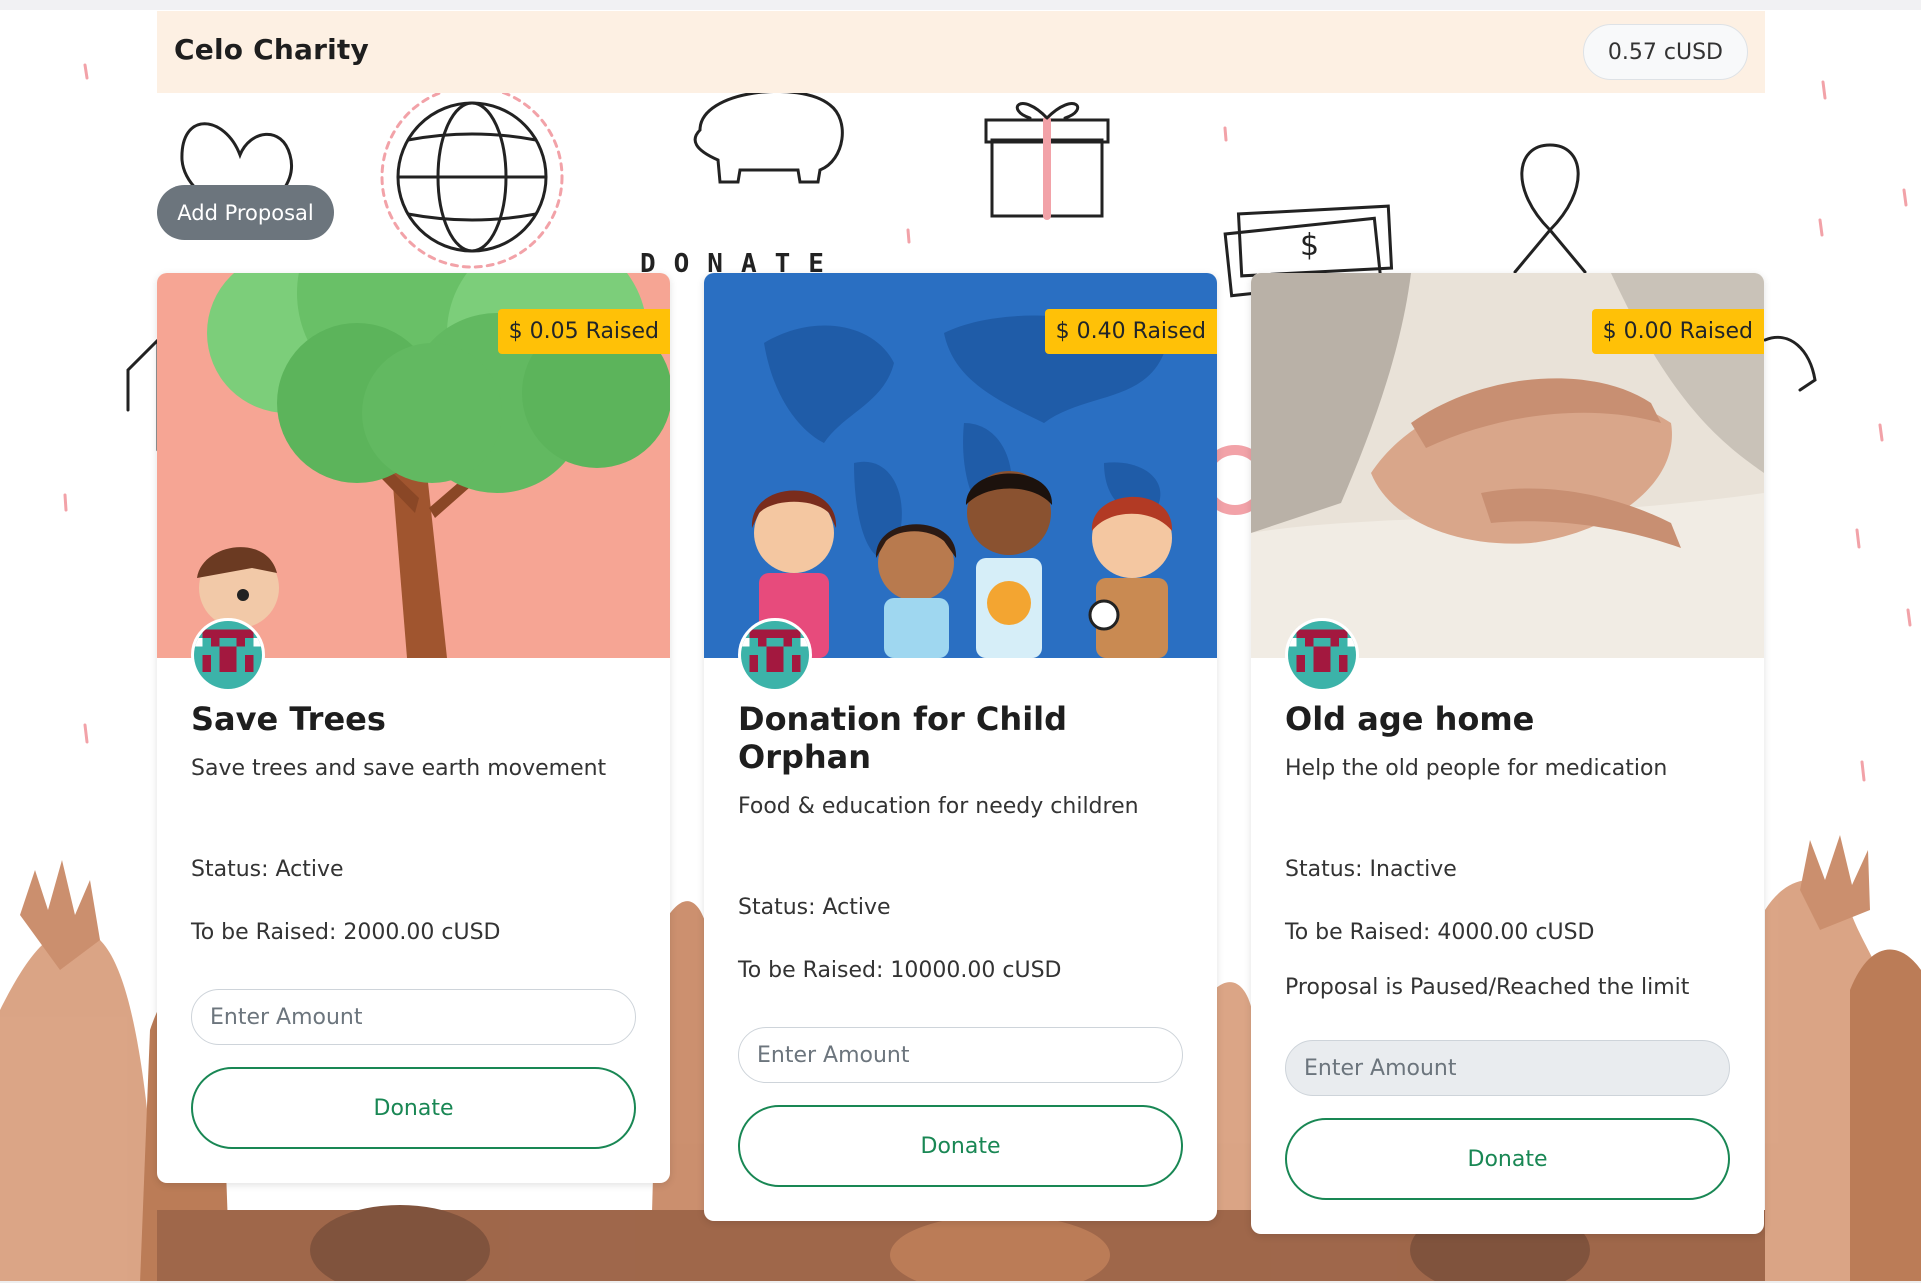 Image resolution: width=1921 pixels, height=1283 pixels. Describe the element at coordinates (938, 806) in the screenshot. I see `proposal-description: Food & education for needy children` at that location.